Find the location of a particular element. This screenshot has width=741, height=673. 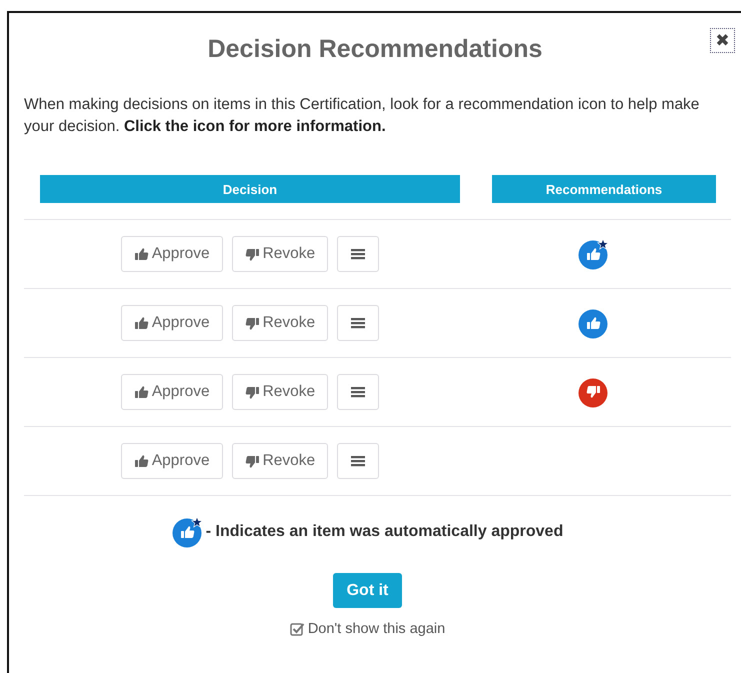

column-header: Recommendations is located at coordinates (604, 189).